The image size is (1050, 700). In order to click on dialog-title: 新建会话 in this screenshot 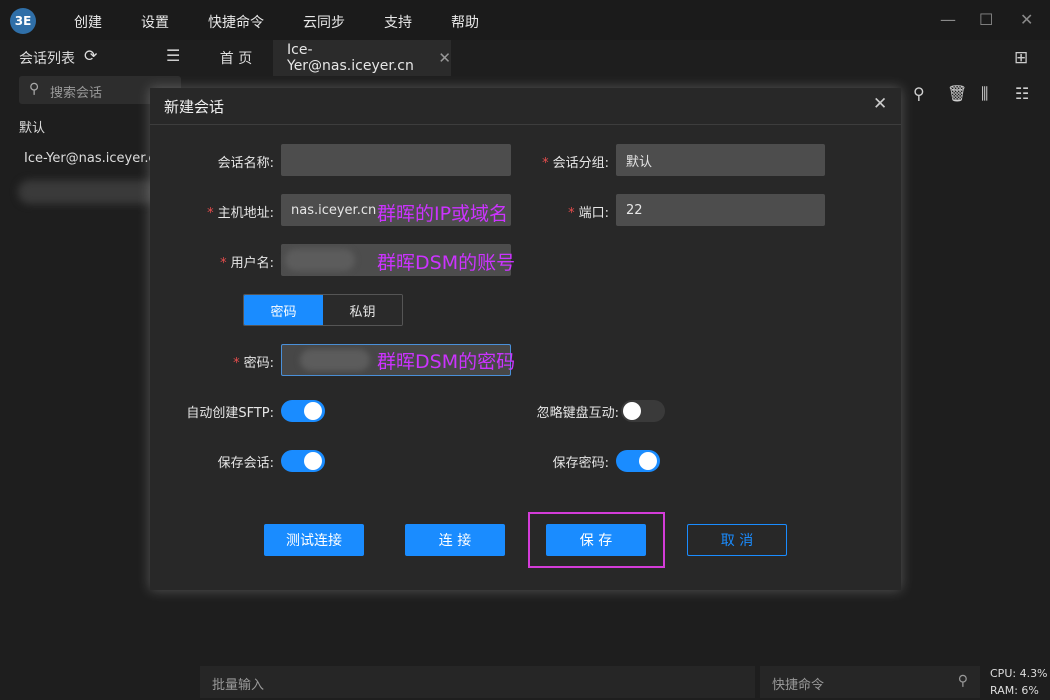, I will do `click(194, 107)`.